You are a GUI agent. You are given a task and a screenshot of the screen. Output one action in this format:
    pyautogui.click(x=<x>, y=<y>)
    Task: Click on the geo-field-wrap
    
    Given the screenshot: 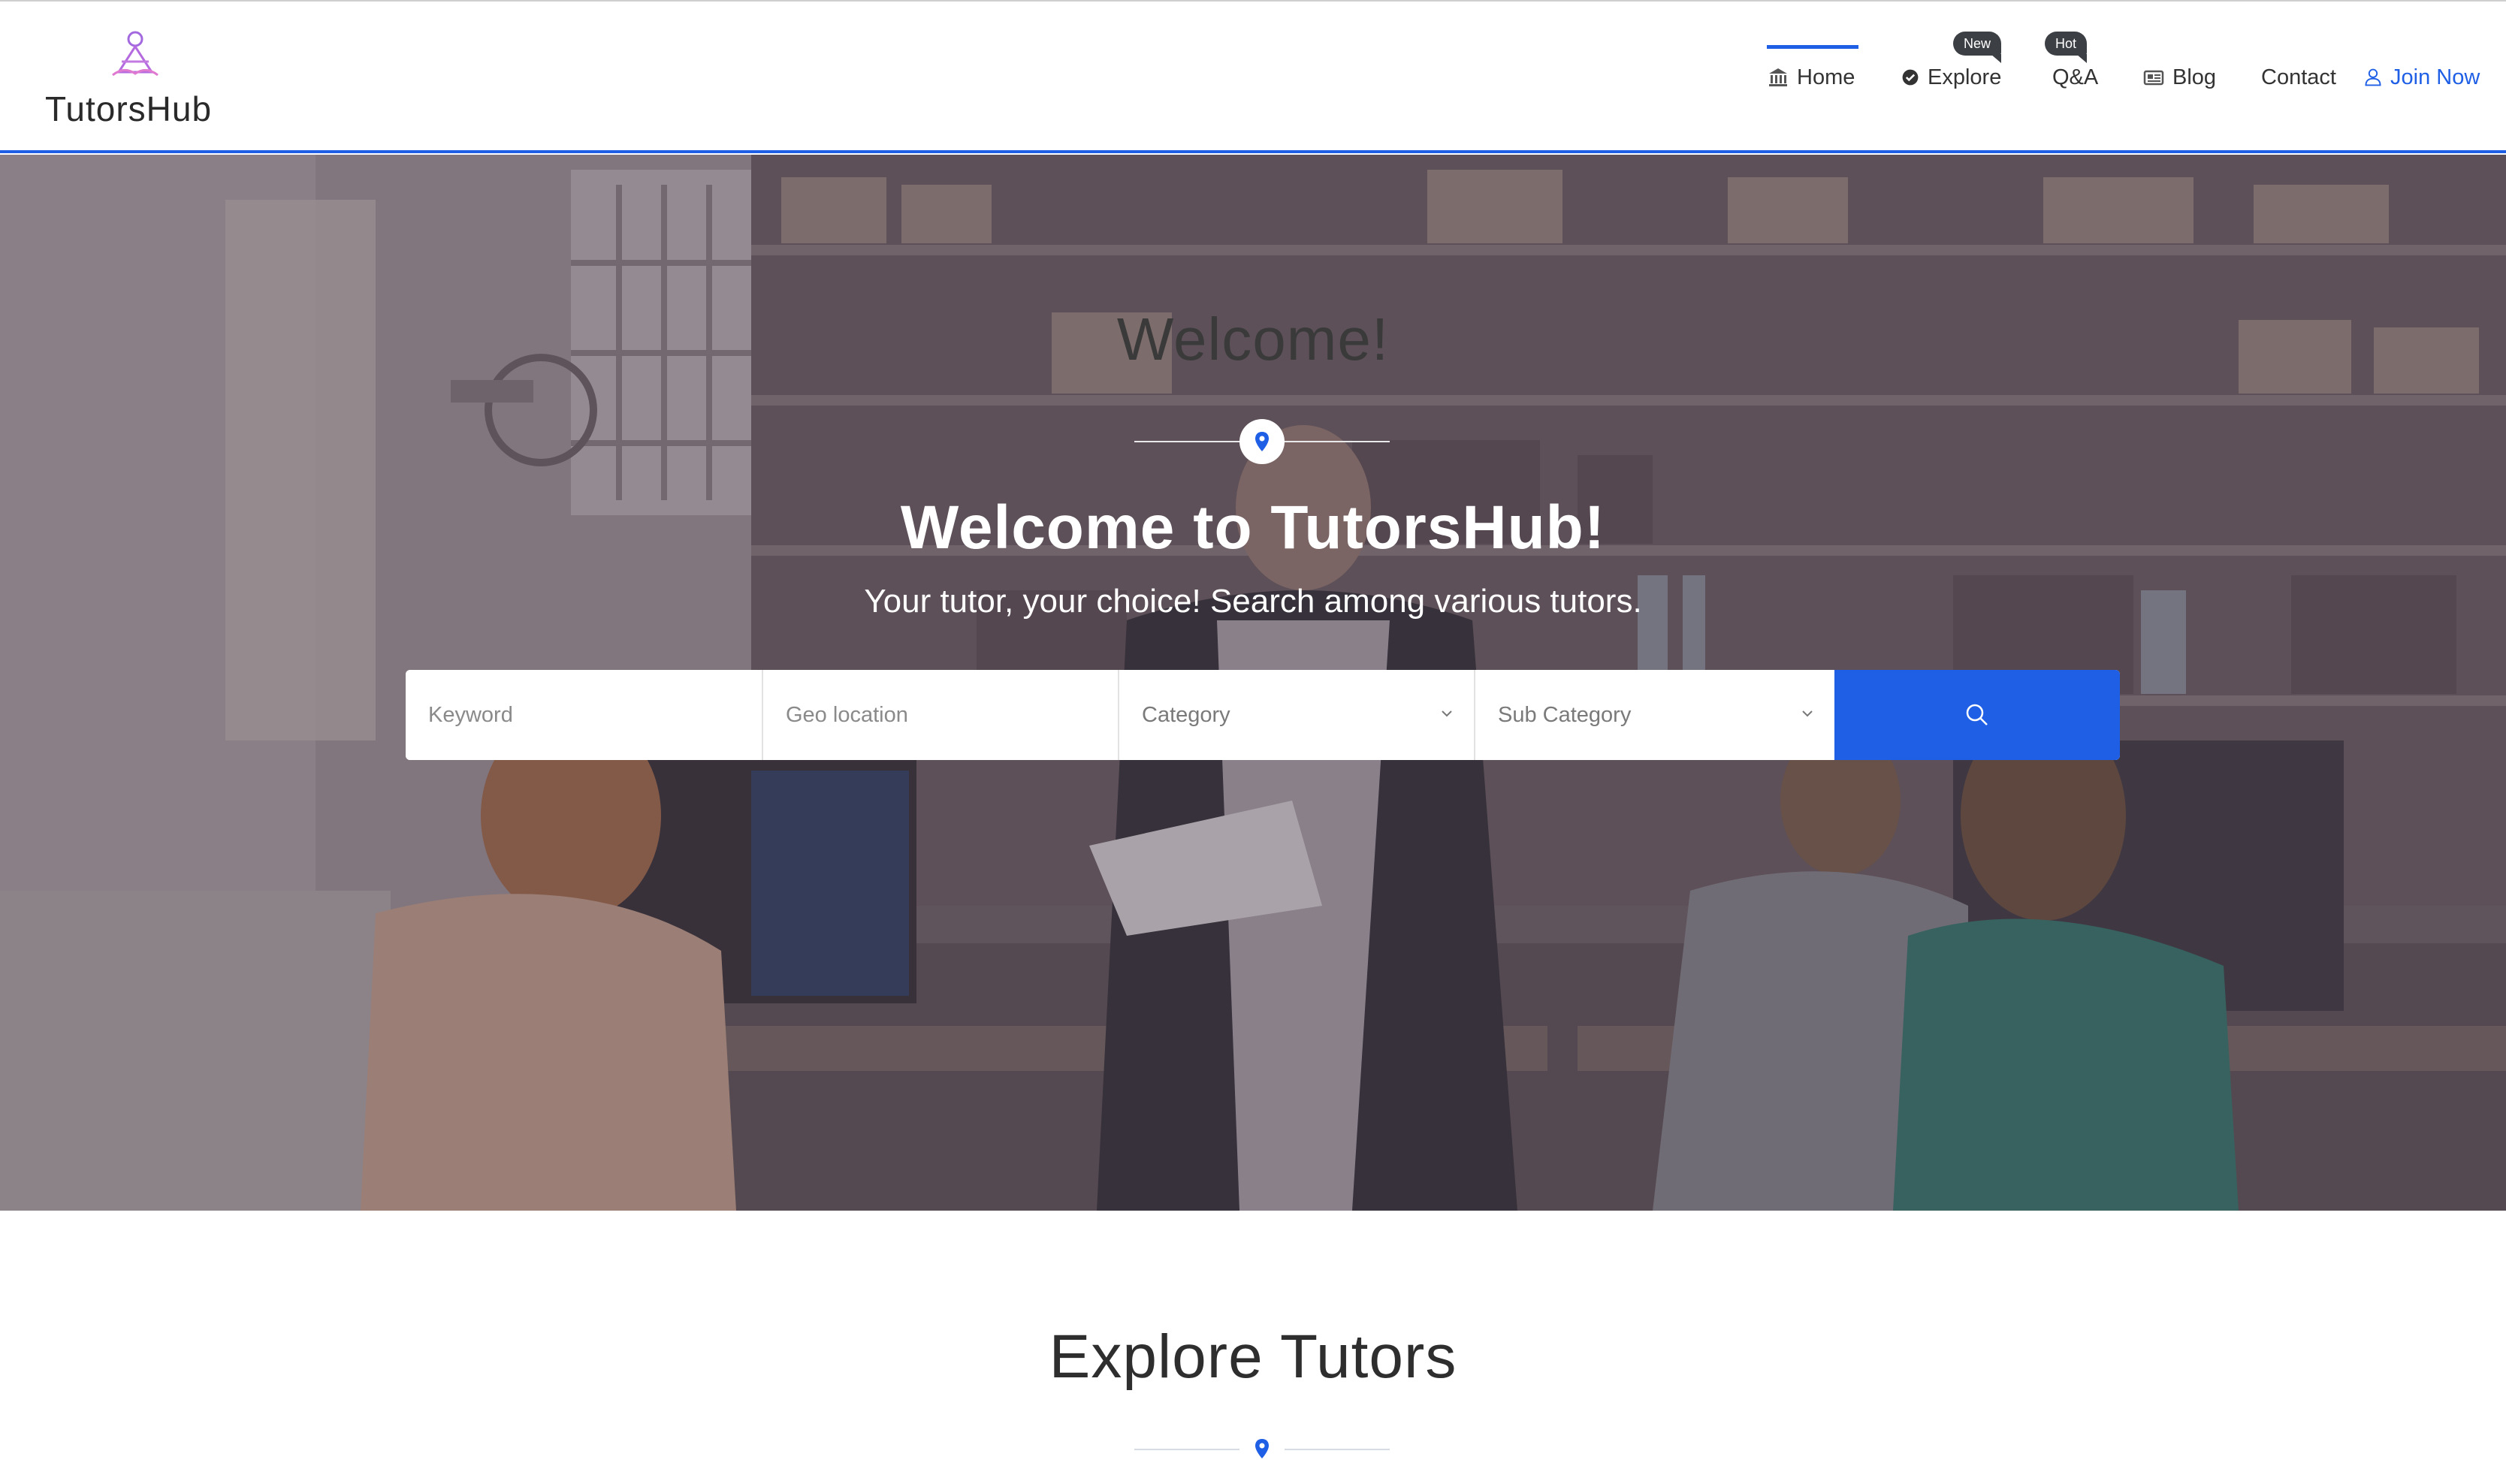 What is the action you would take?
    pyautogui.click(x=941, y=715)
    